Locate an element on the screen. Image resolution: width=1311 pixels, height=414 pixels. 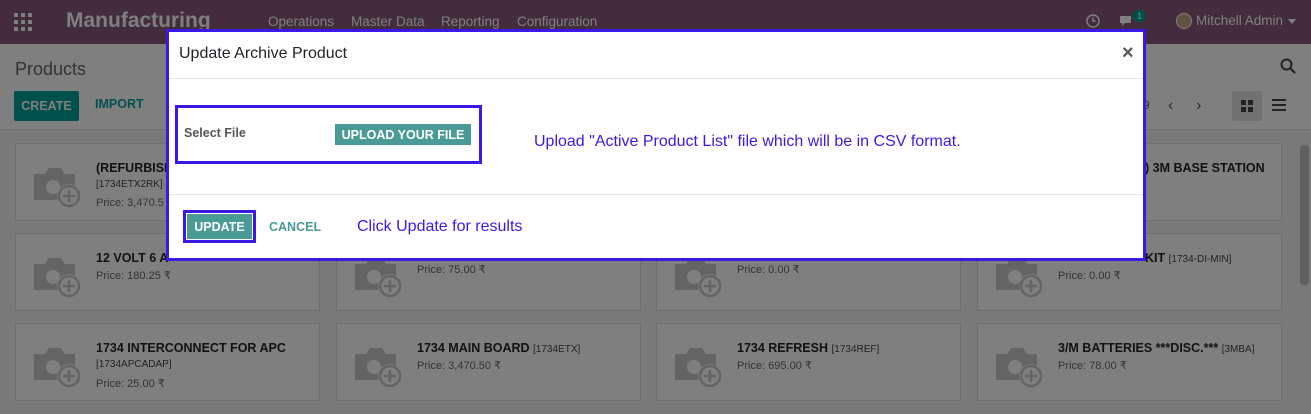
modal-header: Update Archive Product × is located at coordinates (656, 55).